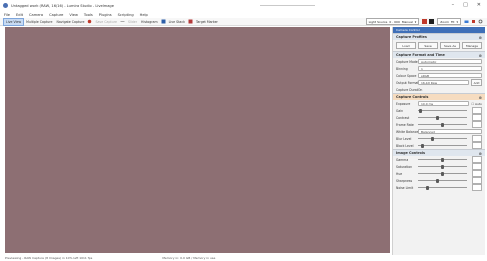 The height and width of the screenshot is (261, 487). Describe the element at coordinates (88, 15) in the screenshot. I see `menu-tools: Tools` at that location.